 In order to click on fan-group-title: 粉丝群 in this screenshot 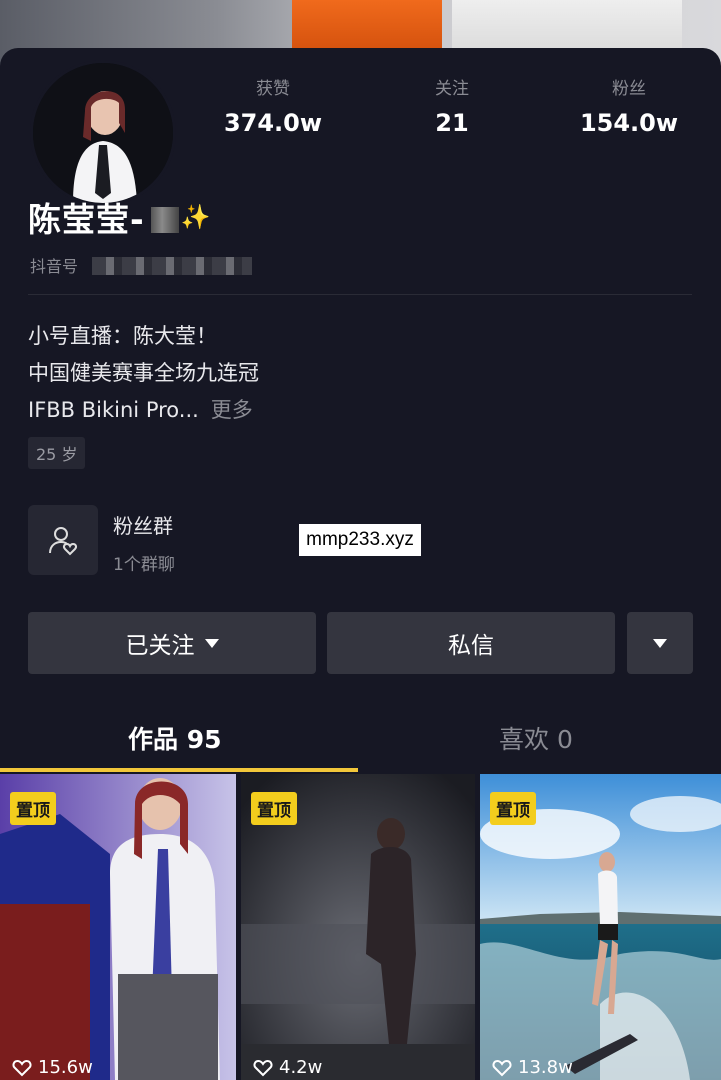, I will do `click(143, 524)`.